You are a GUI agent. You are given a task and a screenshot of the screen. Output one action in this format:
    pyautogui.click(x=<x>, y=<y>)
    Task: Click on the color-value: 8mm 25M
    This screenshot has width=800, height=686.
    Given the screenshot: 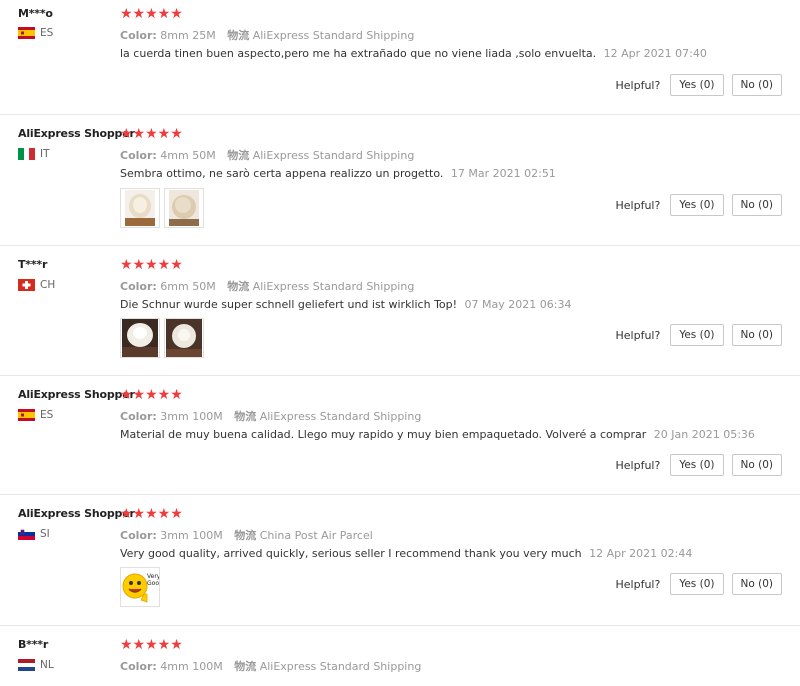 What is the action you would take?
    pyautogui.click(x=188, y=35)
    